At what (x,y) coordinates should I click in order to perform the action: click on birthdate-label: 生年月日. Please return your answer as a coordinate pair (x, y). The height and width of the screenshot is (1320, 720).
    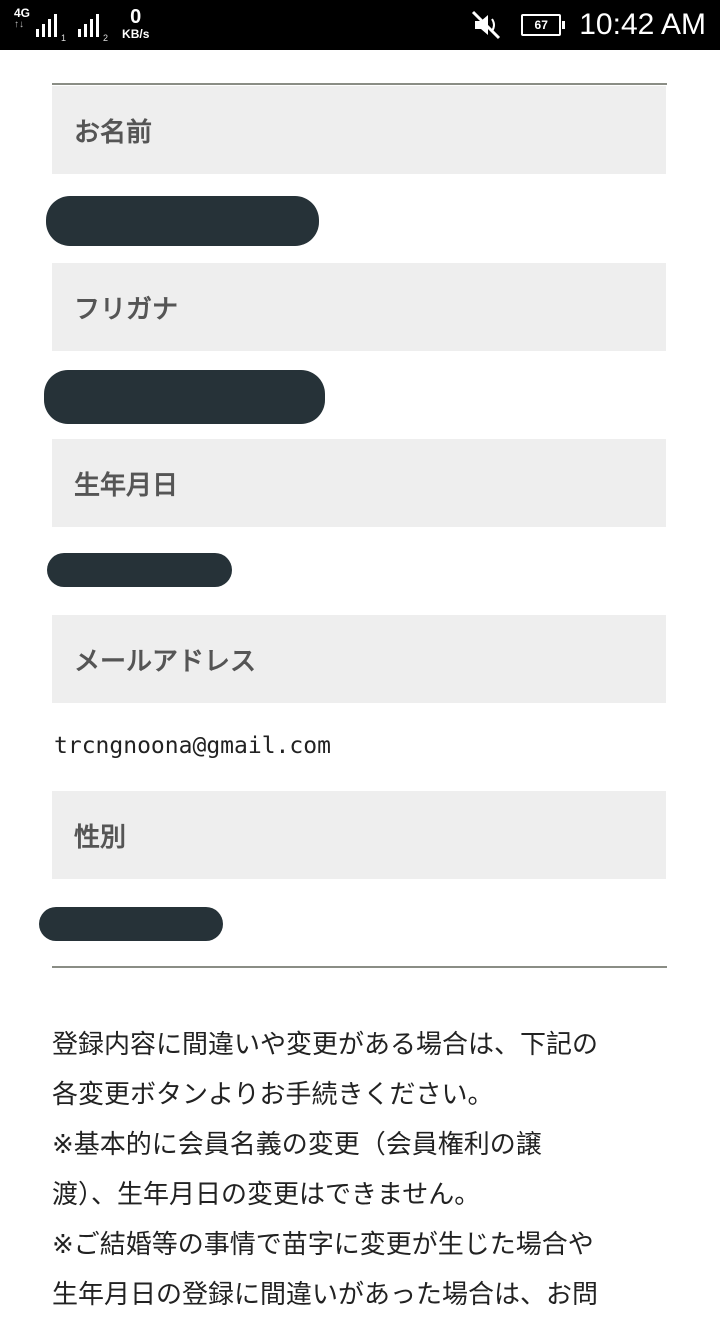
    Looking at the image, I should click on (359, 483).